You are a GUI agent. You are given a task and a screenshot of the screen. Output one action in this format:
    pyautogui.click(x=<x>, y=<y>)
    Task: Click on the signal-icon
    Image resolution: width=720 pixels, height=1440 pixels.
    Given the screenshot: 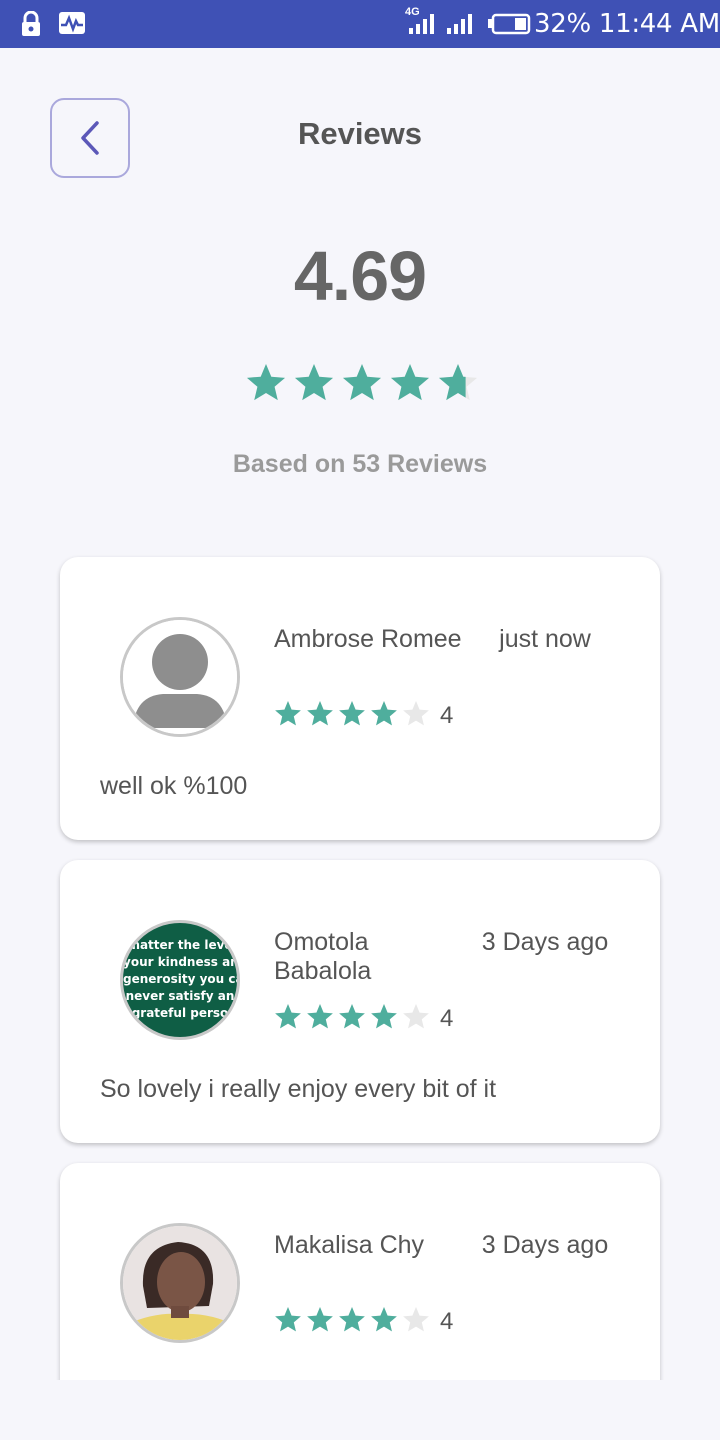 What is the action you would take?
    pyautogui.click(x=421, y=24)
    